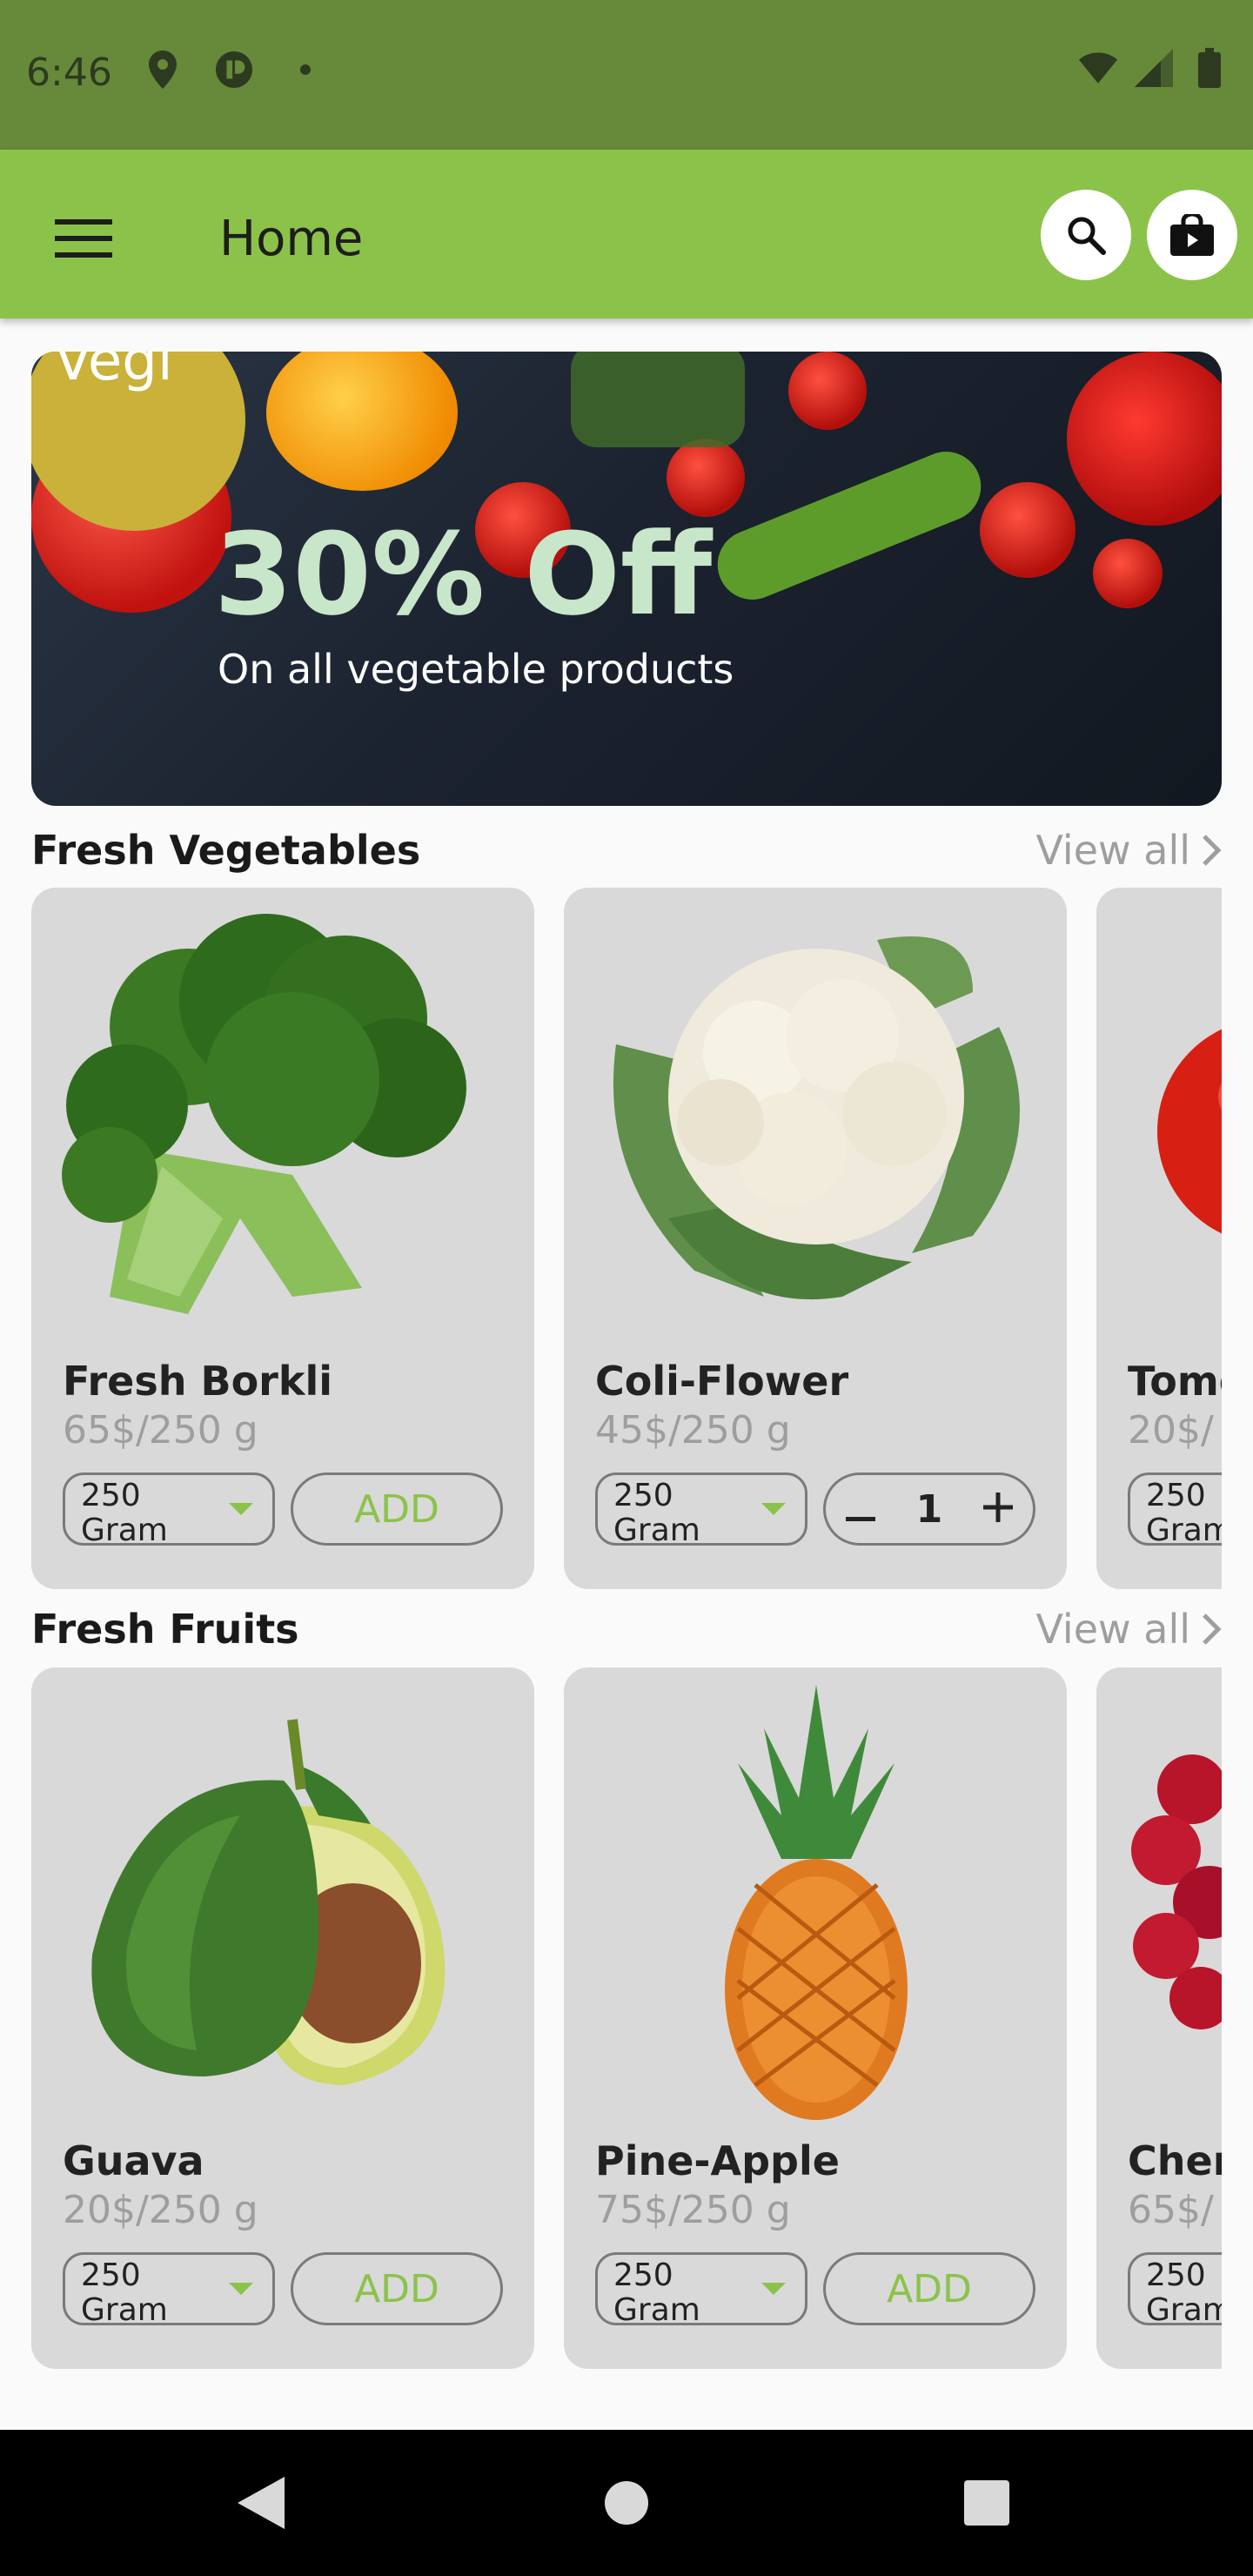  Describe the element at coordinates (717, 2160) in the screenshot. I see `product-name: Pine-Apple` at that location.